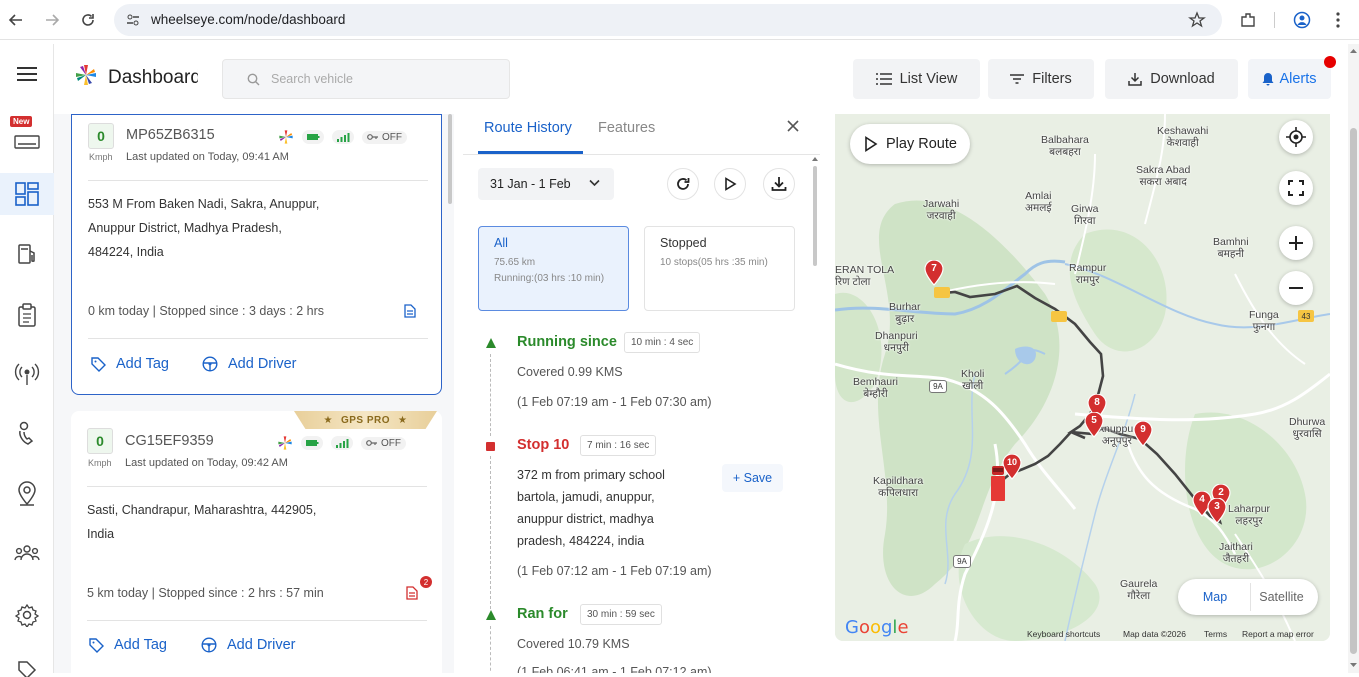 Image resolution: width=1359 pixels, height=677 pixels. What do you see at coordinates (1065, 146) in the screenshot?
I see `map-place-label: Balbahara बलबहरा` at bounding box center [1065, 146].